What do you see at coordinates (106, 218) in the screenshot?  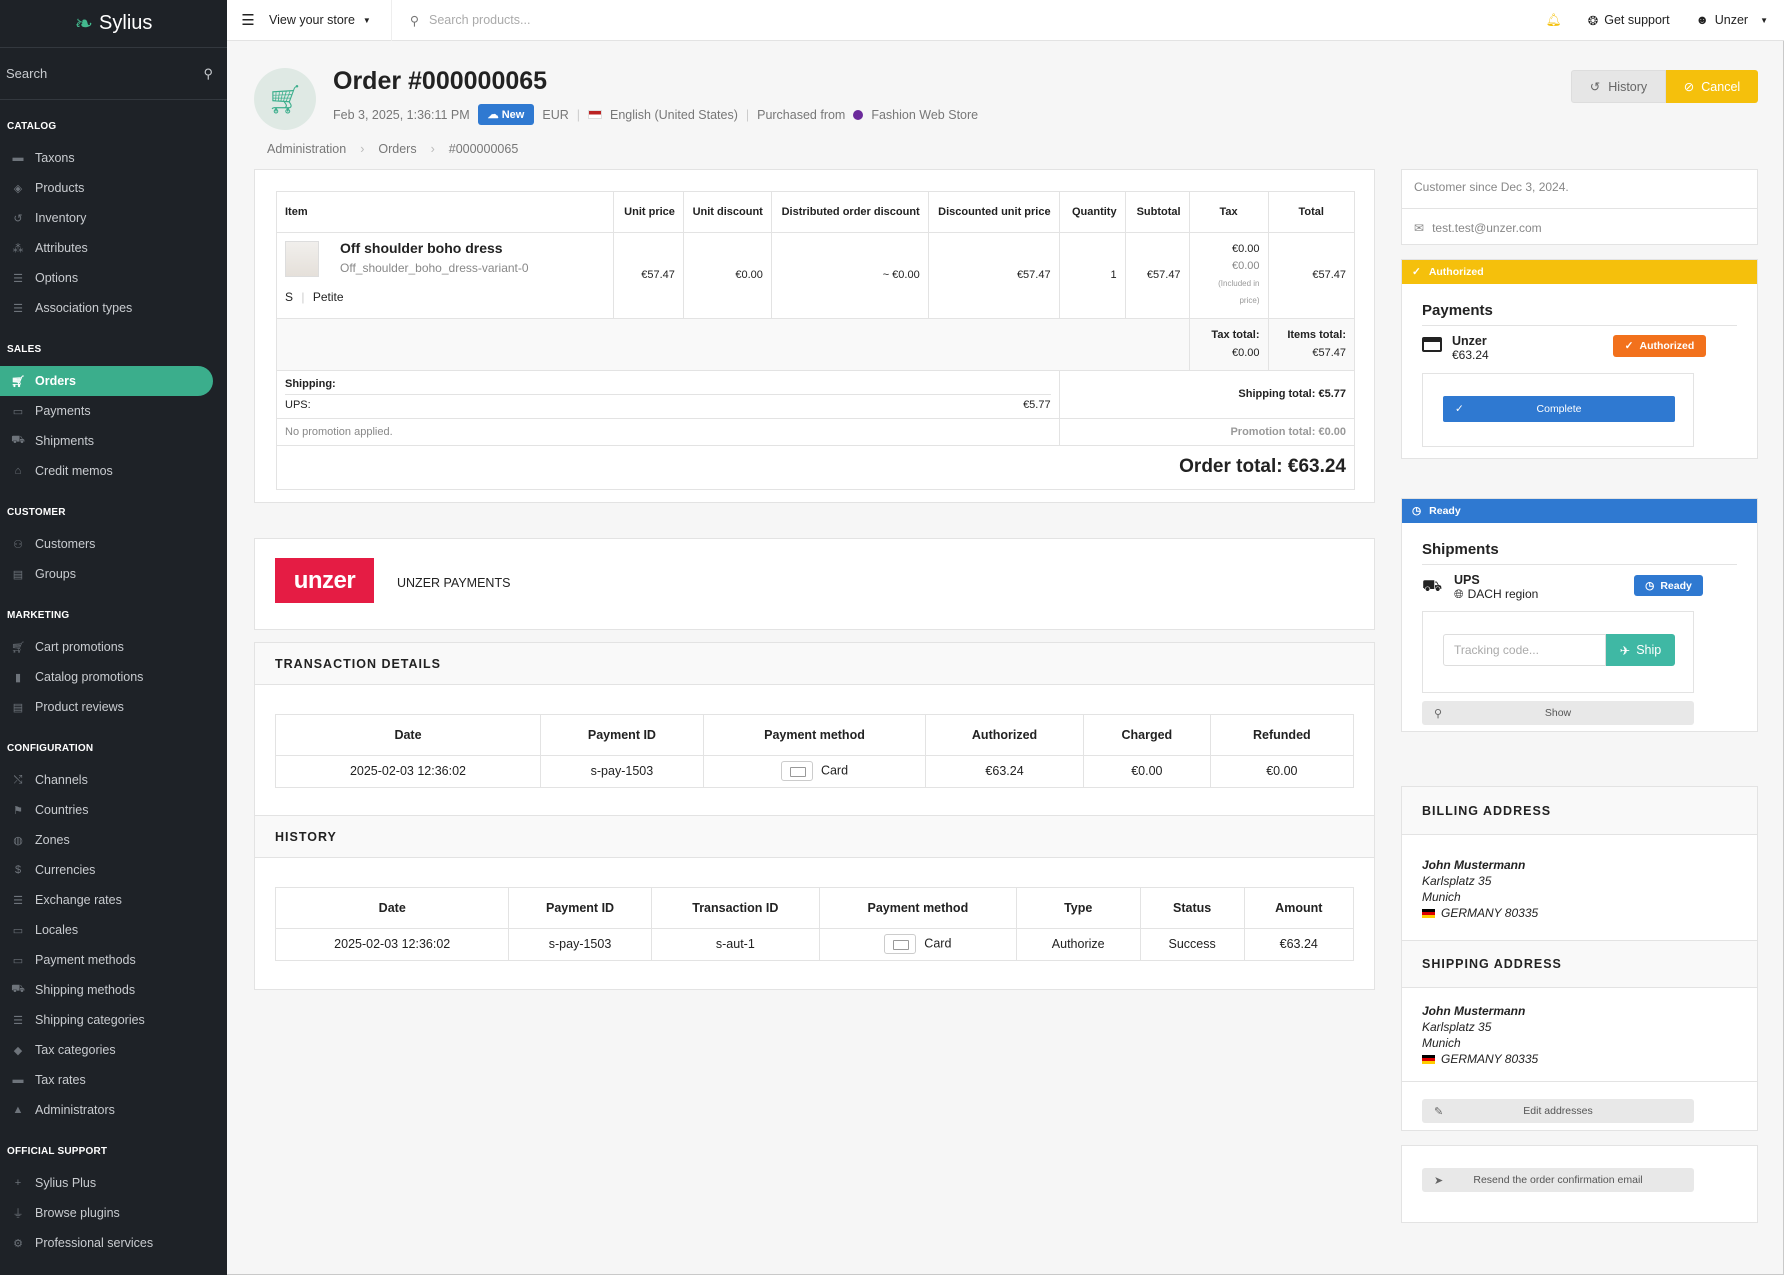 I see `sidebar-item-inventory: ↺ Inventory` at bounding box center [106, 218].